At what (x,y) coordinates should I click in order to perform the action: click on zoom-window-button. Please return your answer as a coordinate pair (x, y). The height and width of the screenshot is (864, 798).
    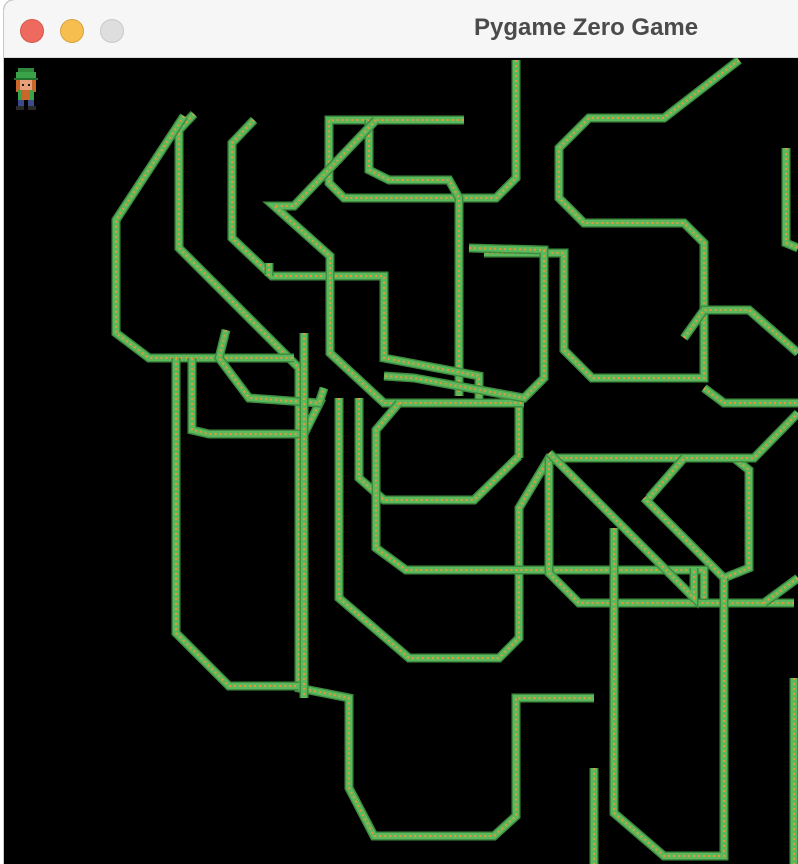
    Looking at the image, I should click on (112, 31).